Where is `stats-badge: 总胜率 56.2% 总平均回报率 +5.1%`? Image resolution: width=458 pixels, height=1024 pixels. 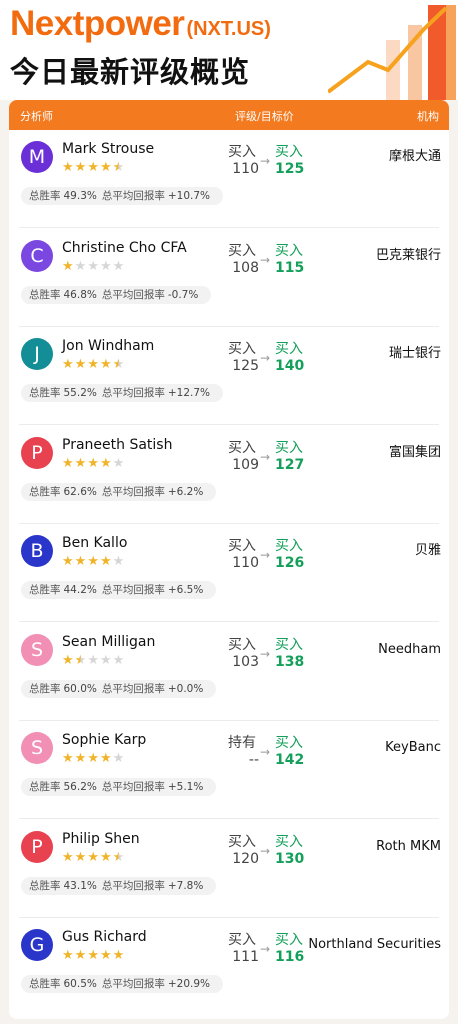
stats-badge: 总胜率 56.2% 总平均回报率 +5.1% is located at coordinates (119, 787).